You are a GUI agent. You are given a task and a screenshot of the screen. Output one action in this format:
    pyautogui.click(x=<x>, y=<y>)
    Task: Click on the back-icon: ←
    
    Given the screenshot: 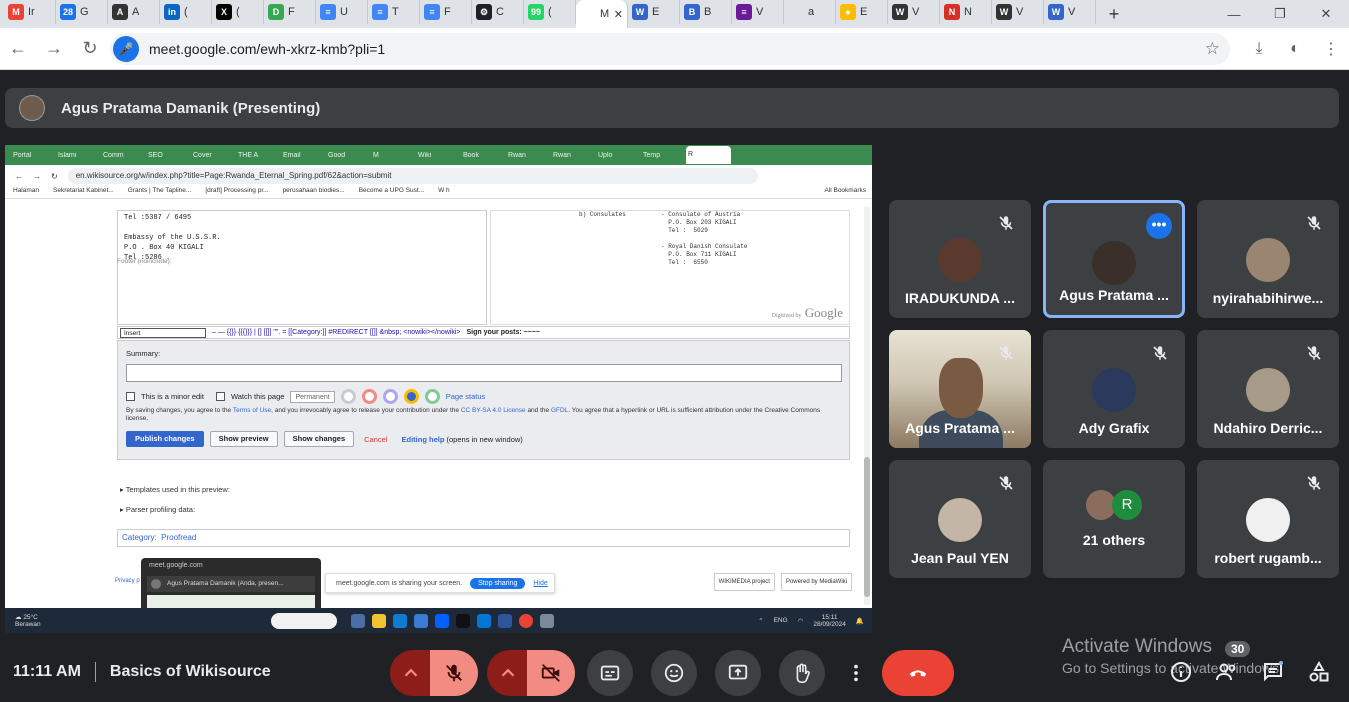 What is the action you would take?
    pyautogui.click(x=18, y=49)
    